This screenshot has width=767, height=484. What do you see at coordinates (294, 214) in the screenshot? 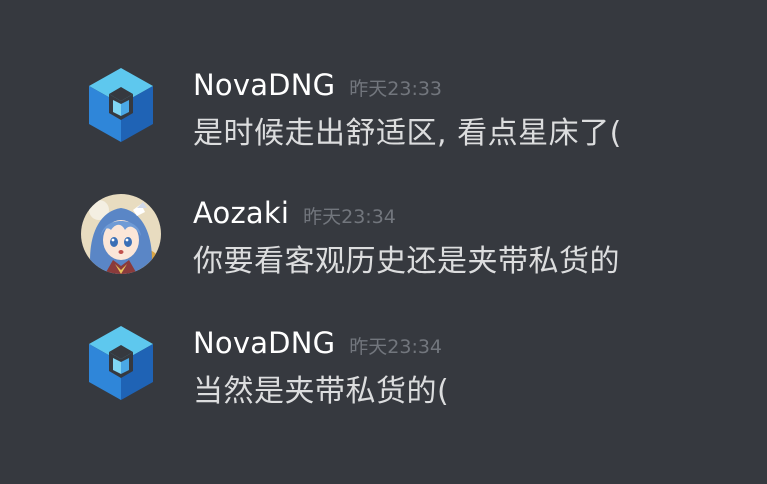
I see `message-header: Aozaki 昨天23:34` at bounding box center [294, 214].